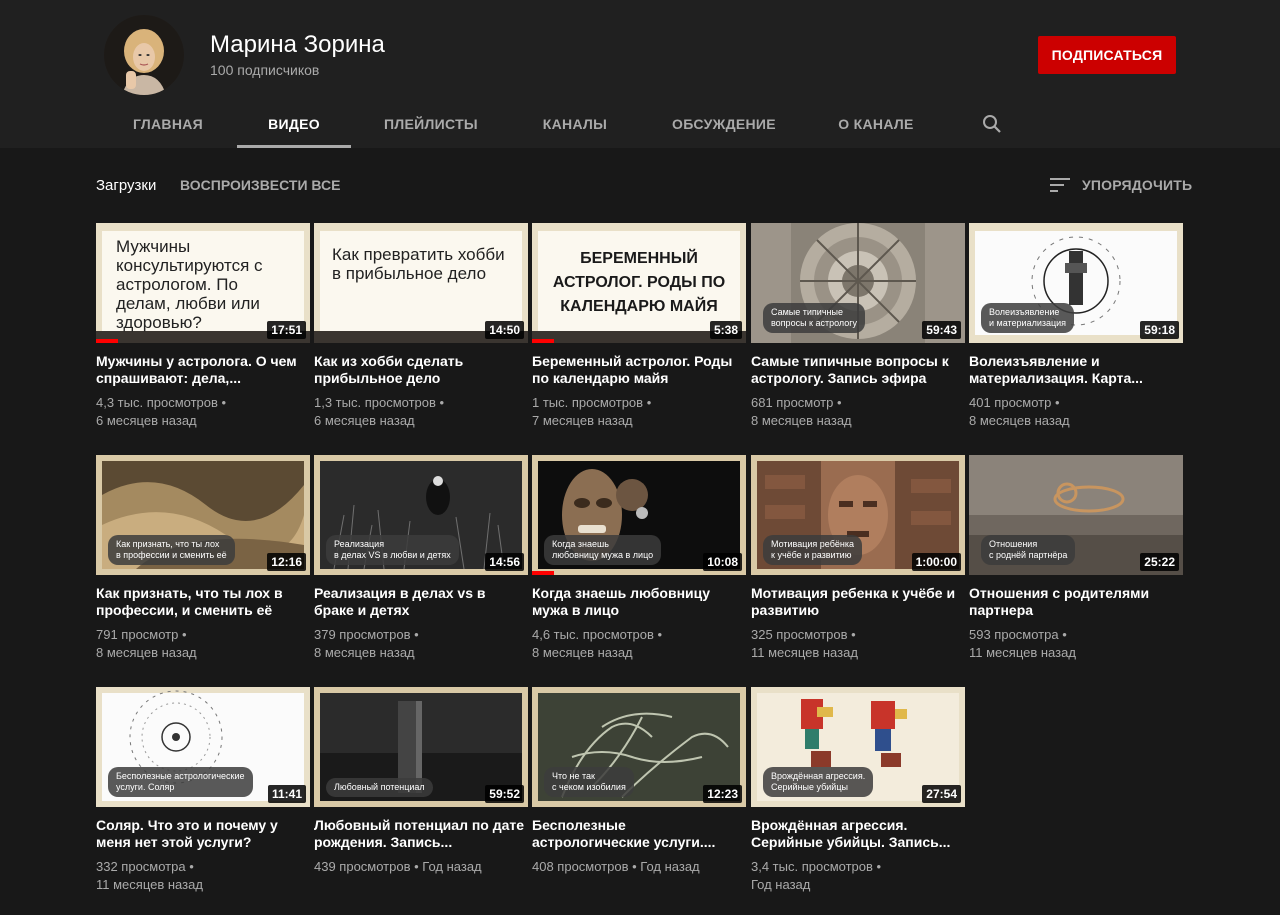 This screenshot has width=1280, height=915. Describe the element at coordinates (1076, 283) in the screenshot. I see `video-thumbnail: Волеизъявление и материализация 59:18` at that location.